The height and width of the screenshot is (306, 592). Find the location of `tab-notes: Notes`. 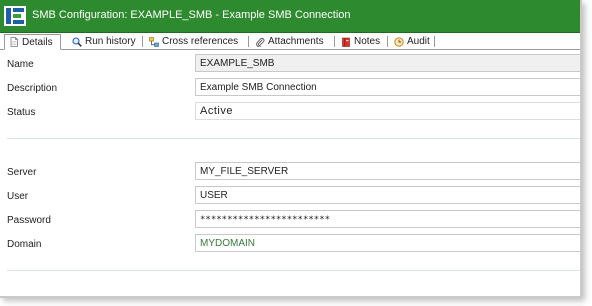

tab-notes: Notes is located at coordinates (360, 41).